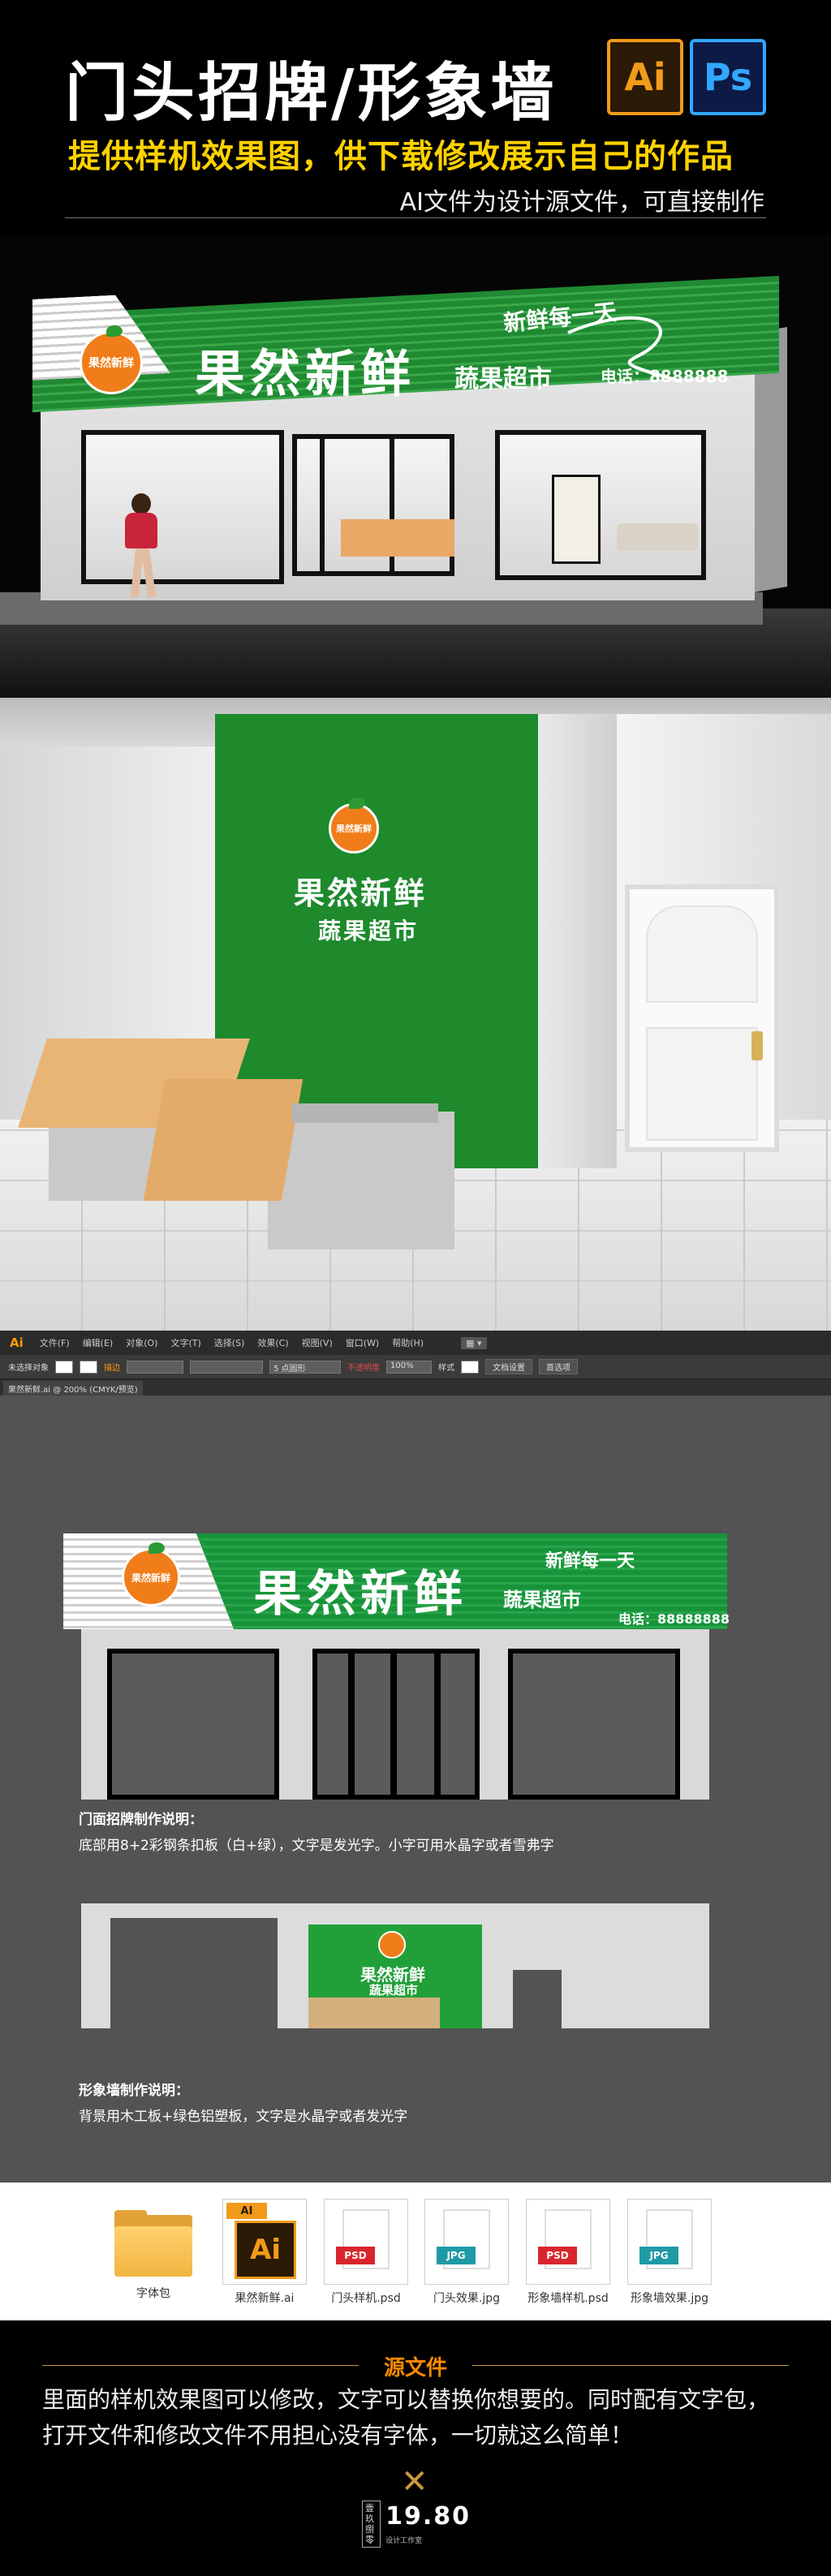  I want to click on menu-edit: 编辑(E), so click(99, 1342).